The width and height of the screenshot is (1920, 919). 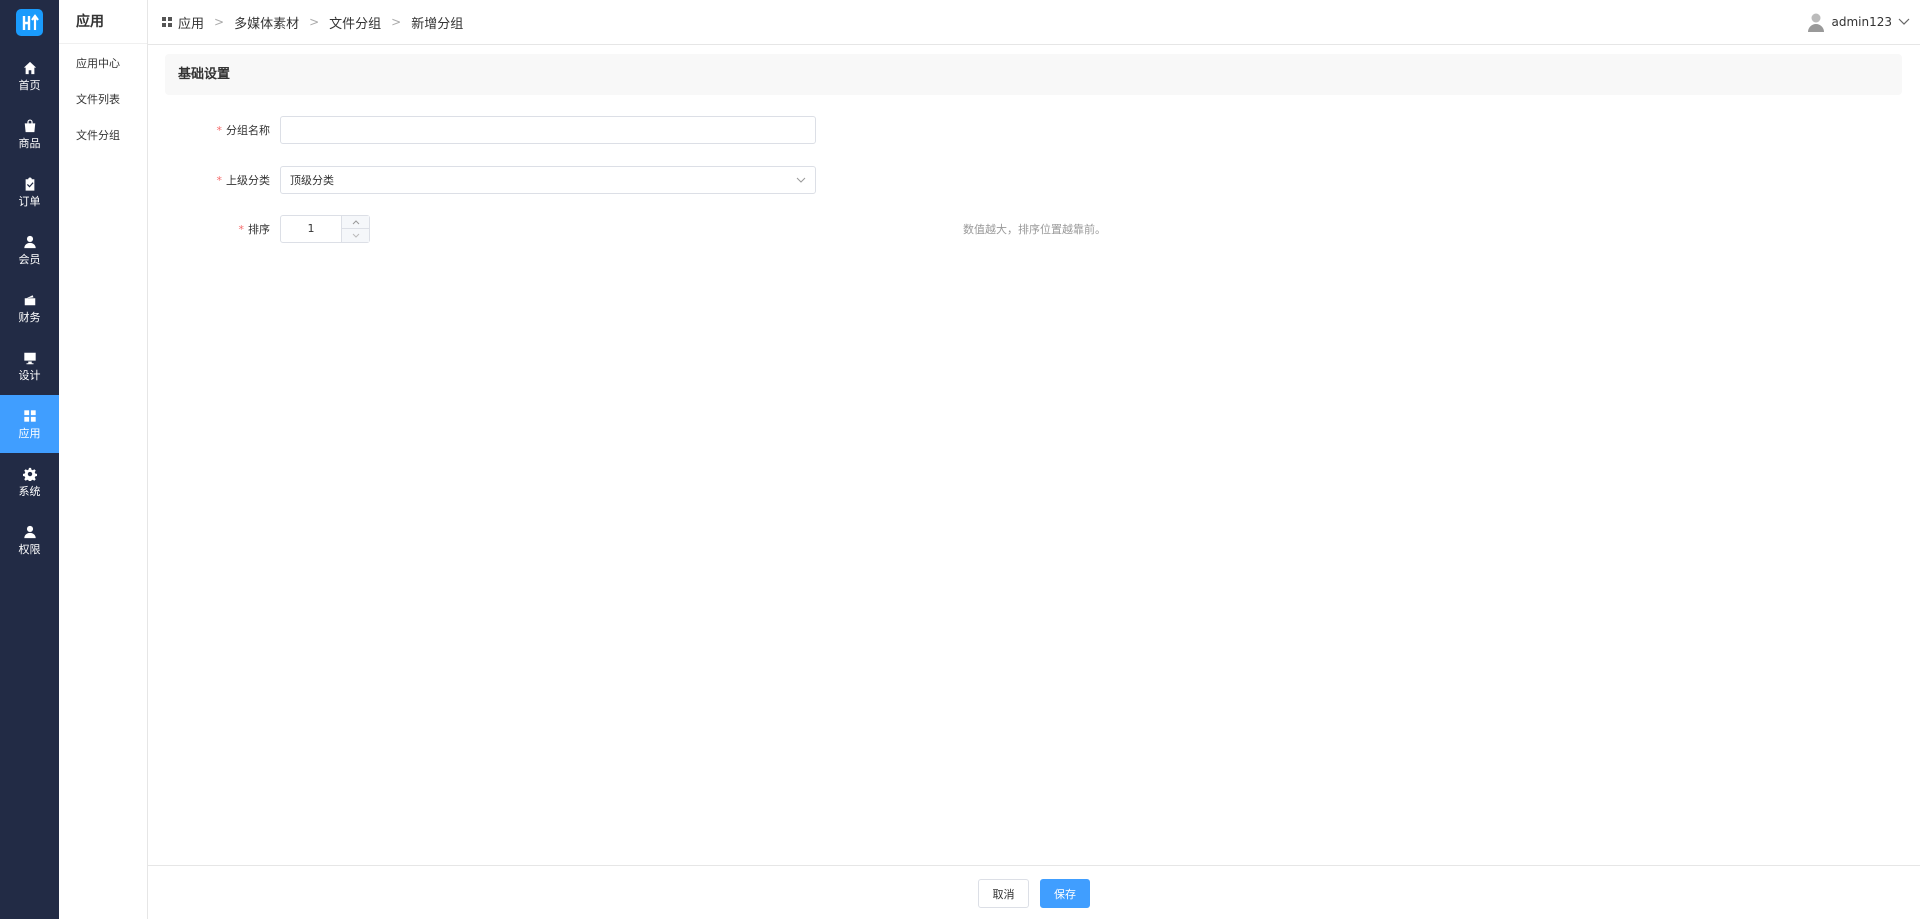 I want to click on parent-category-select: 顶级分类, so click(x=548, y=180).